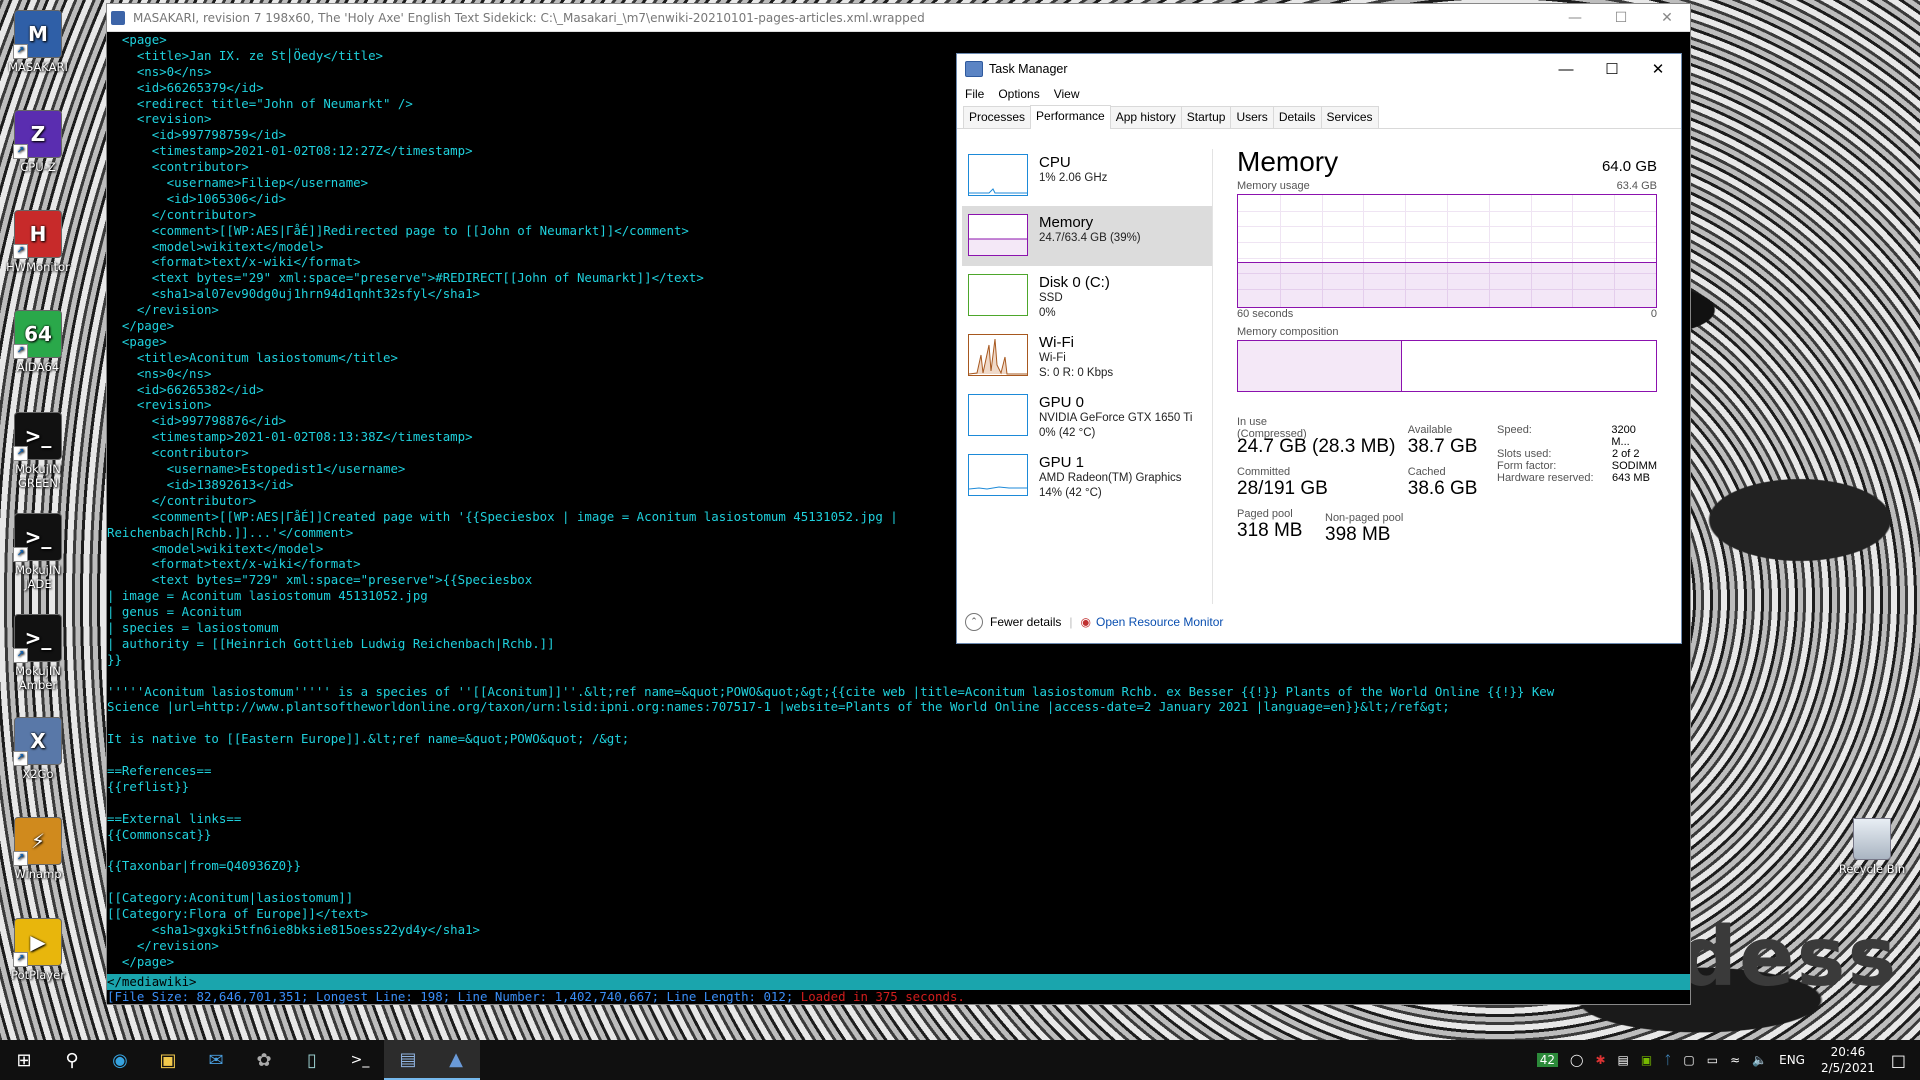 This screenshot has height=1080, width=1920. Describe the element at coordinates (1025, 622) in the screenshot. I see `fewer-details-button: Fewer details` at that location.